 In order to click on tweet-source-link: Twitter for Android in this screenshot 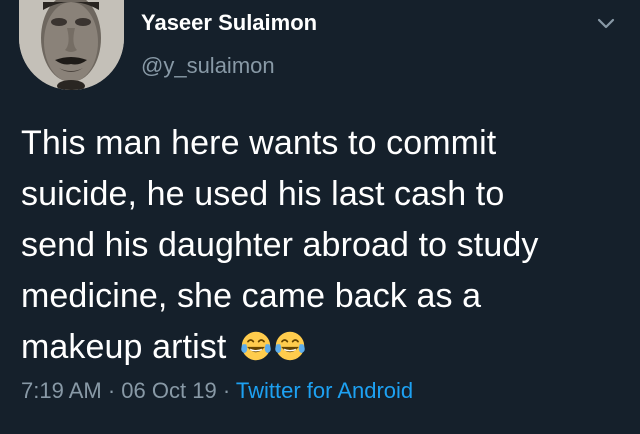, I will do `click(324, 390)`.